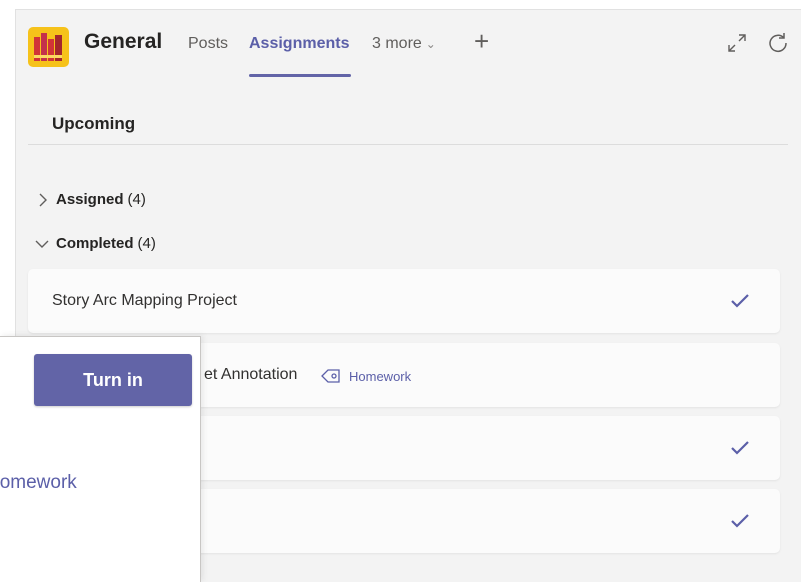 The height and width of the screenshot is (582, 801). Describe the element at coordinates (123, 41) in the screenshot. I see `channel-title: General` at that location.